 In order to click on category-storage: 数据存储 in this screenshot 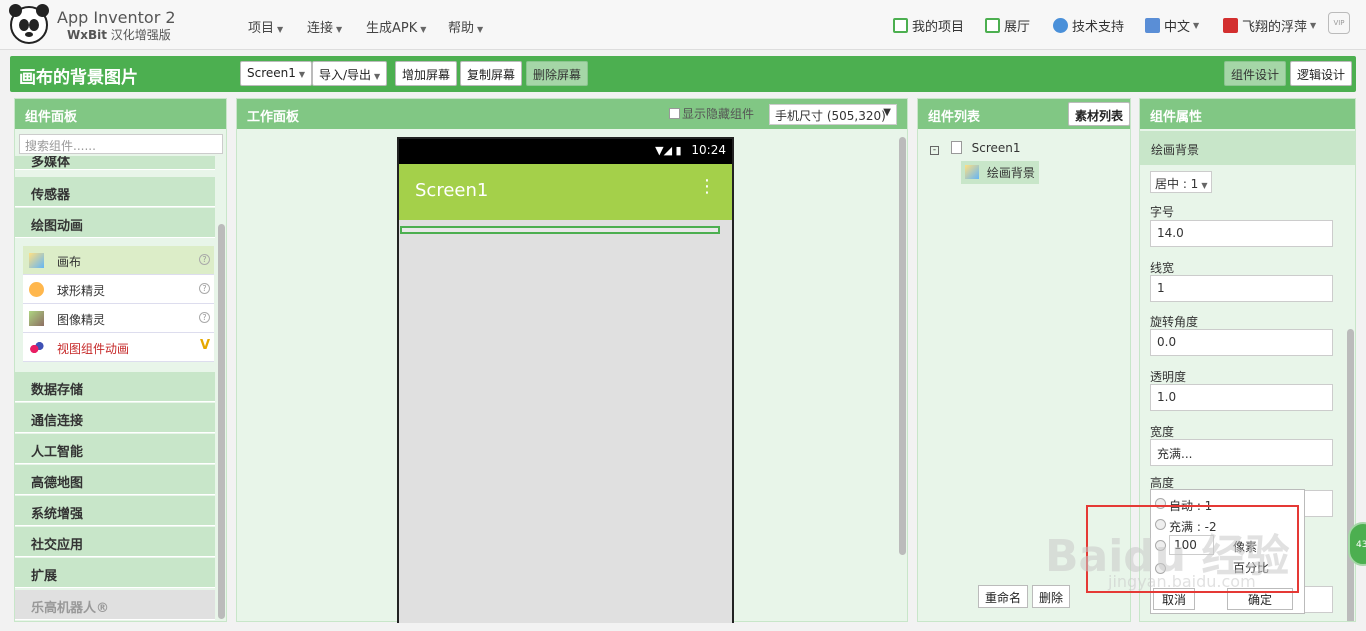, I will do `click(115, 387)`.